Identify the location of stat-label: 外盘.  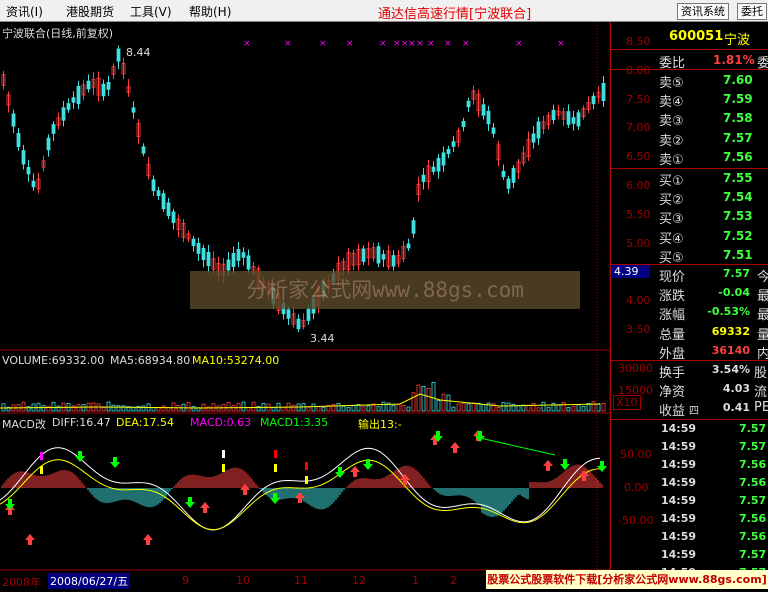
(672, 354).